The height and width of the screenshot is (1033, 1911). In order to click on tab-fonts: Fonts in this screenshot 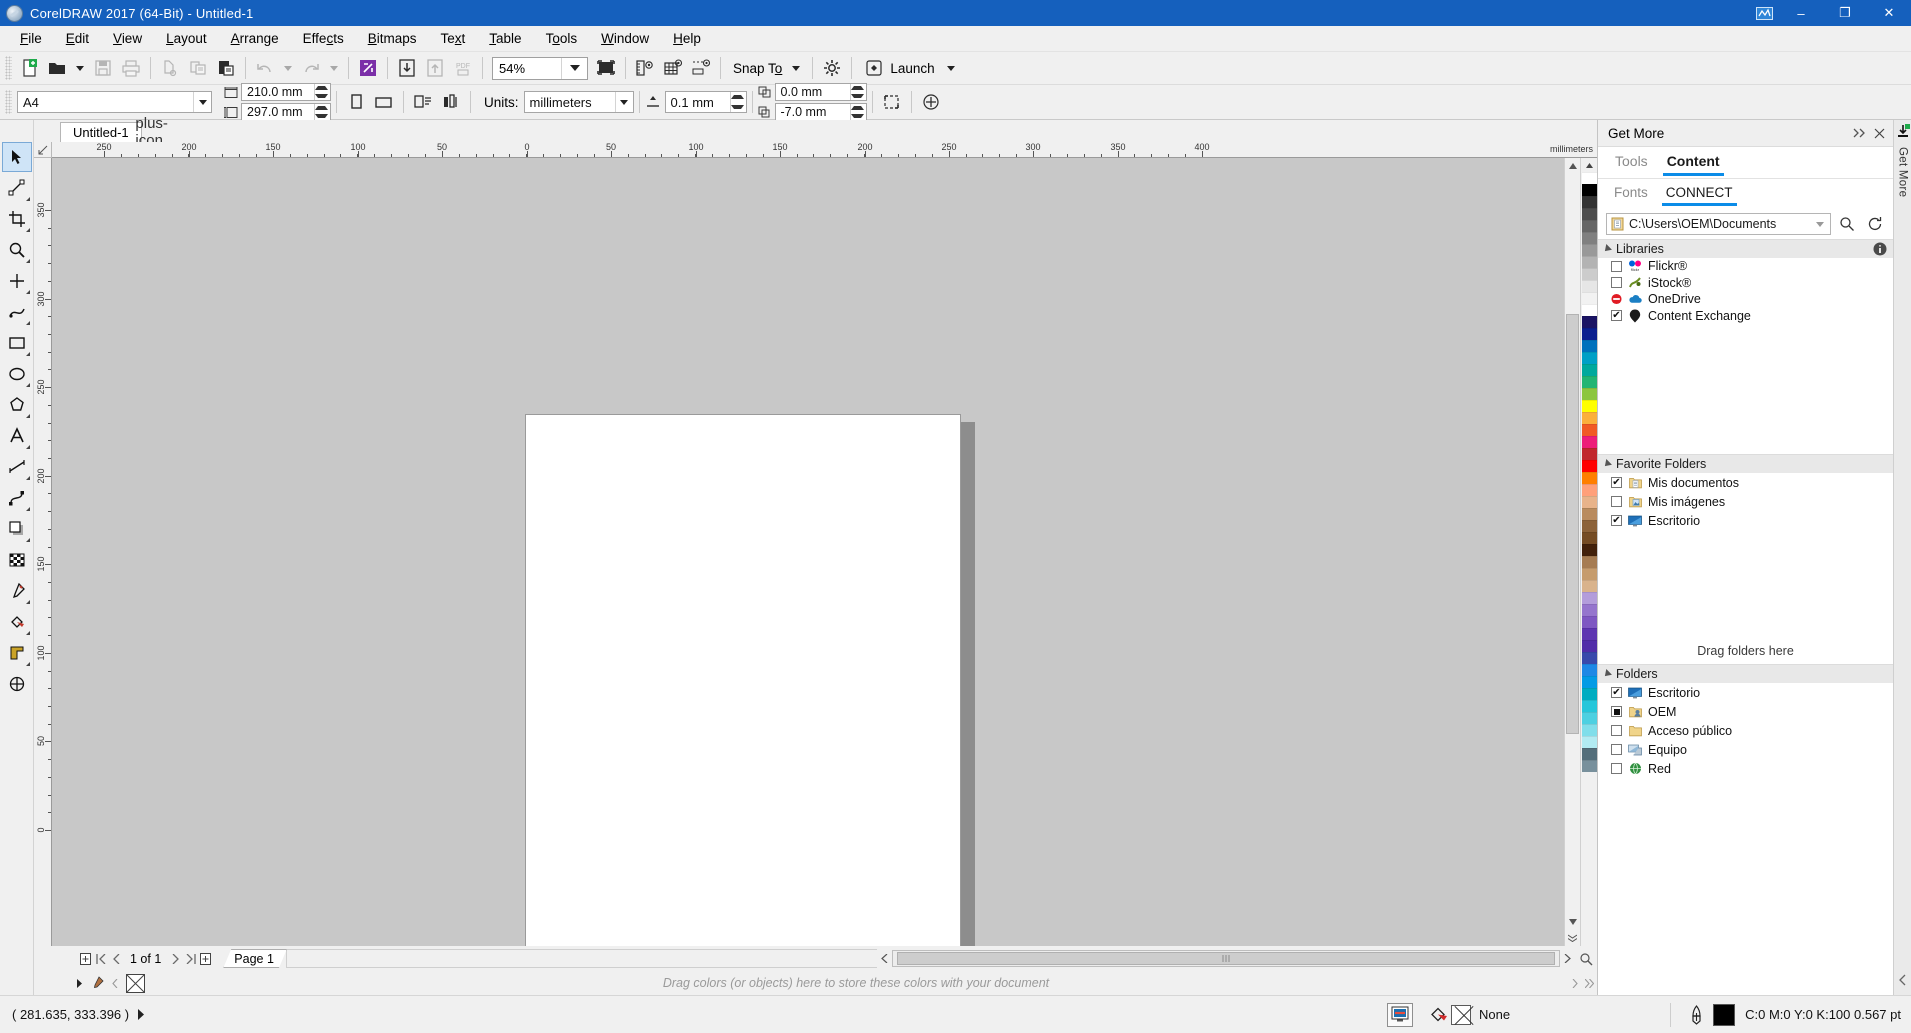, I will do `click(1631, 194)`.